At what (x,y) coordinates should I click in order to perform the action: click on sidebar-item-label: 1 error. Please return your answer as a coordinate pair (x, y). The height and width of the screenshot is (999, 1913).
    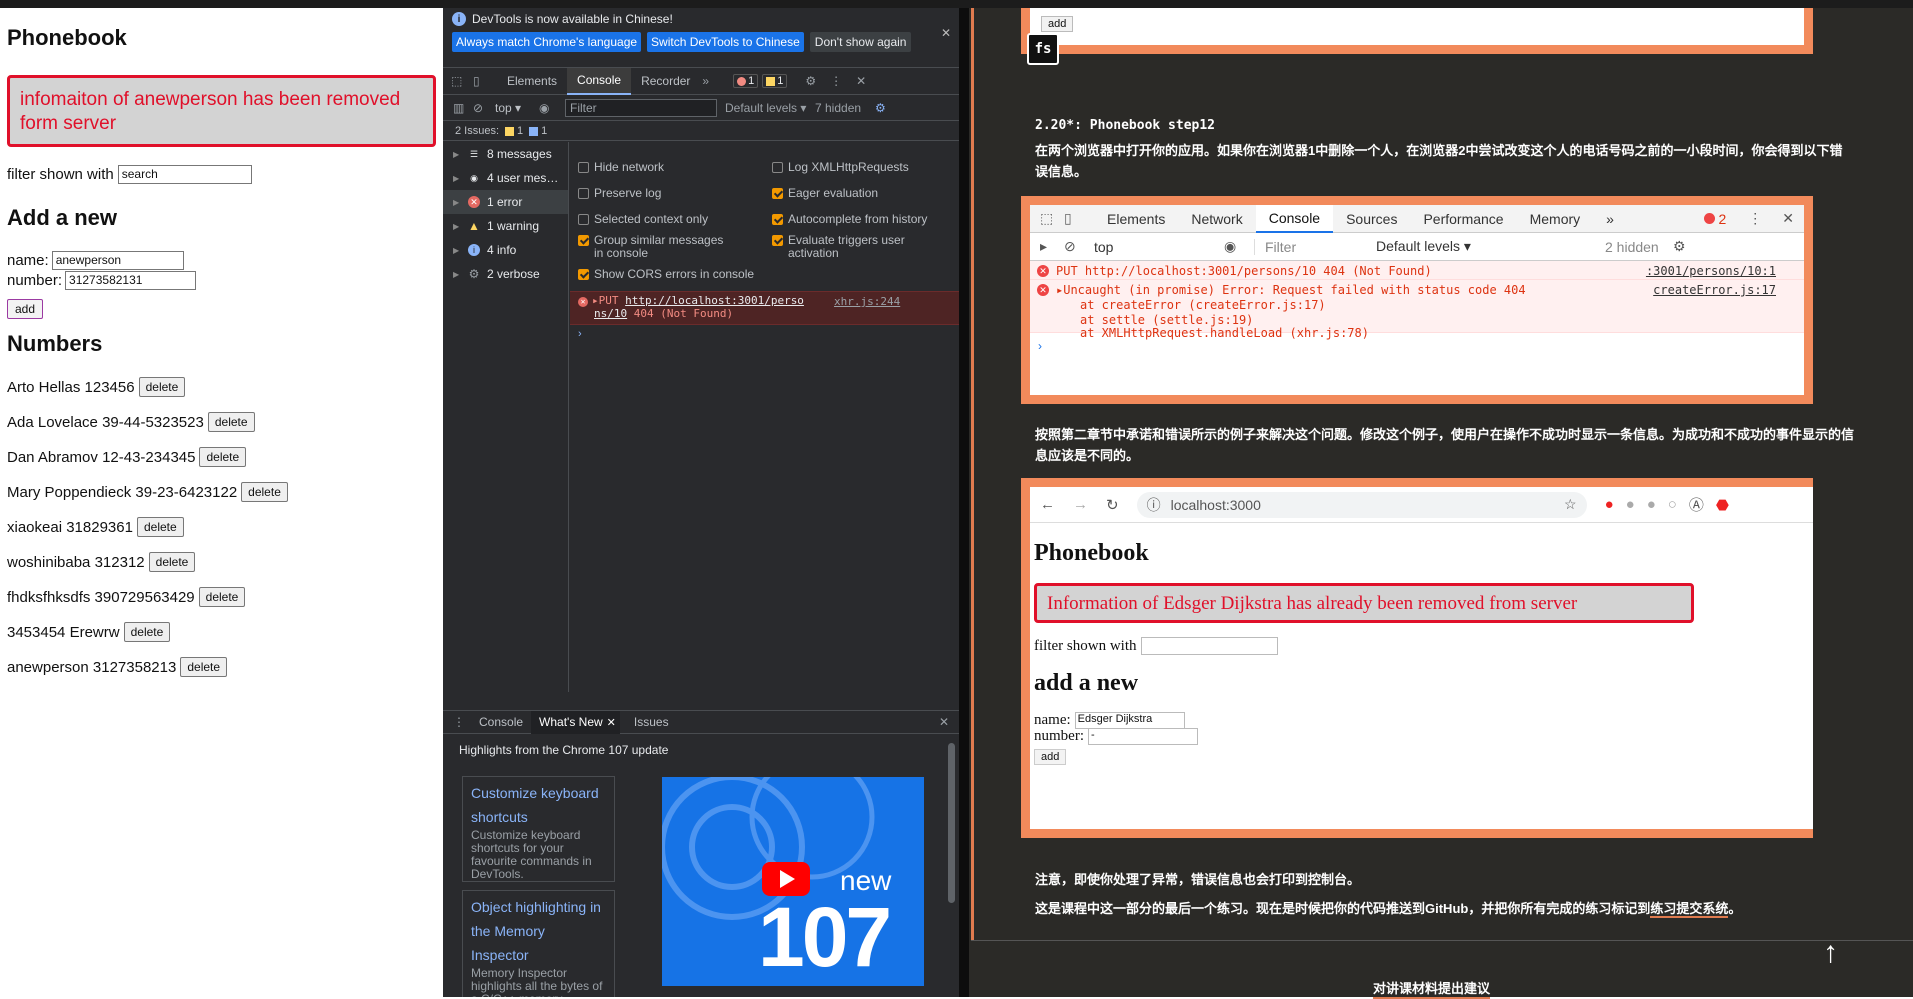
    Looking at the image, I should click on (505, 202).